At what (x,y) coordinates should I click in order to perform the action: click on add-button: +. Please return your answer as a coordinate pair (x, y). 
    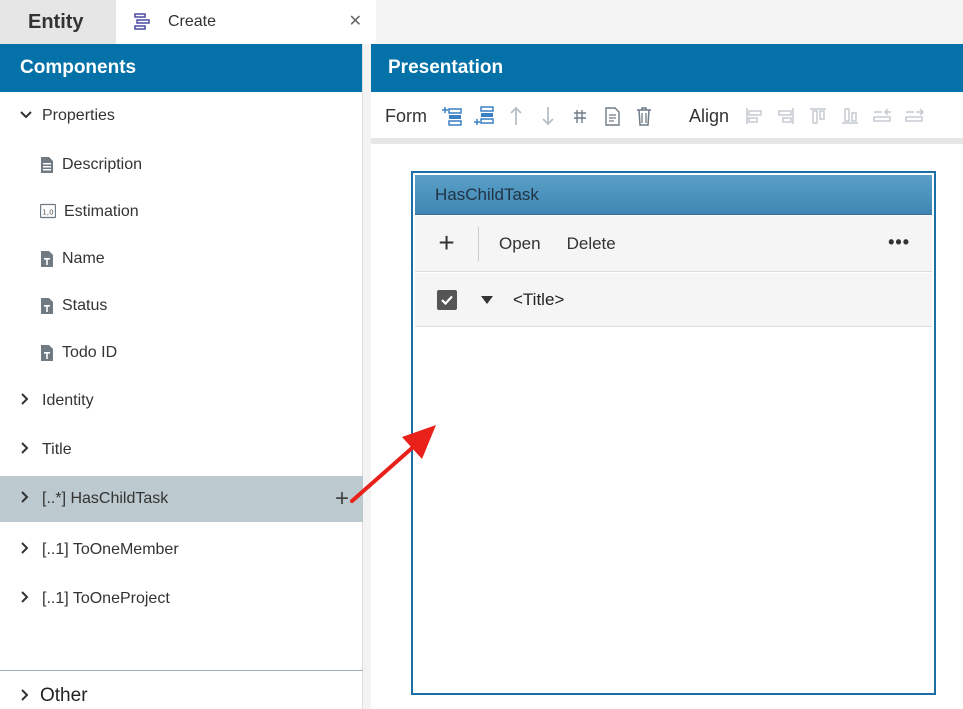
    Looking at the image, I should click on (447, 243).